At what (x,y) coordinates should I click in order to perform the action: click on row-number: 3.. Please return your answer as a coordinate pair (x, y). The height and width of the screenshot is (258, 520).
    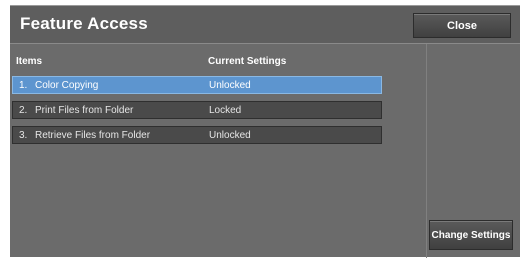
    Looking at the image, I should click on (23, 135).